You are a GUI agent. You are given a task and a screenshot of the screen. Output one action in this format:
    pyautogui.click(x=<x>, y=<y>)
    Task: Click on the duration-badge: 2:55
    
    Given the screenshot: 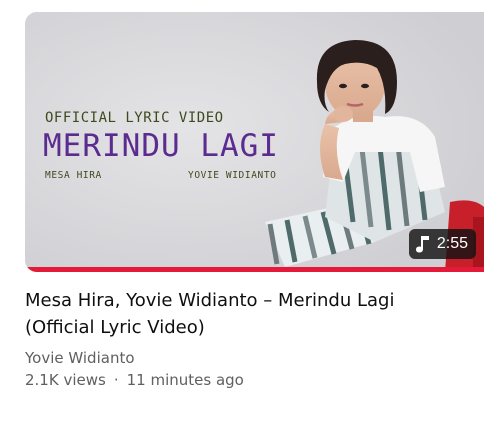 What is the action you would take?
    pyautogui.click(x=442, y=244)
    